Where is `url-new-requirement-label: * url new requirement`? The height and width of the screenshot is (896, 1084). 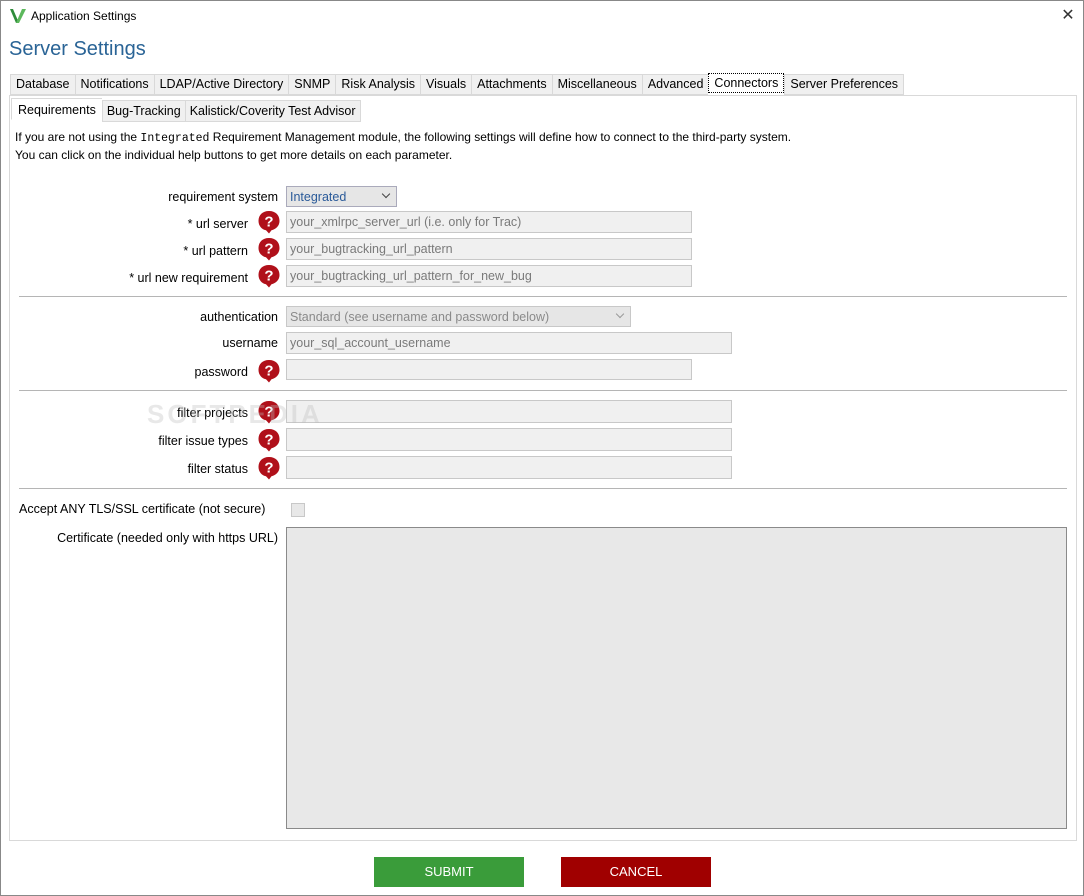
url-new-requirement-label: * url new requirement is located at coordinates (188, 278).